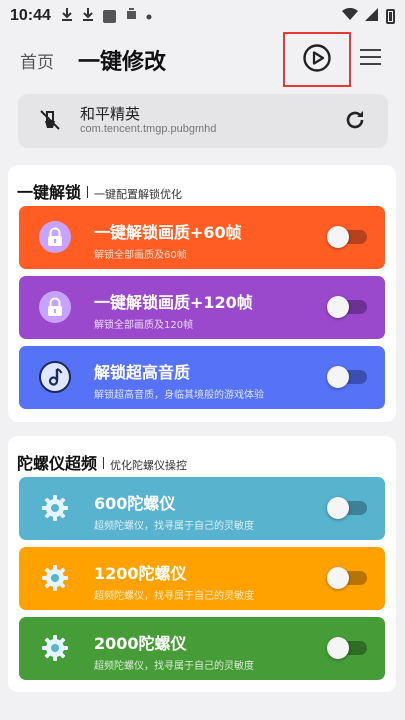 This screenshot has width=405, height=720. I want to click on unlock-60fps-card: 一键解锁画质+60帧 解锁全部画质及60帧, so click(202, 237).